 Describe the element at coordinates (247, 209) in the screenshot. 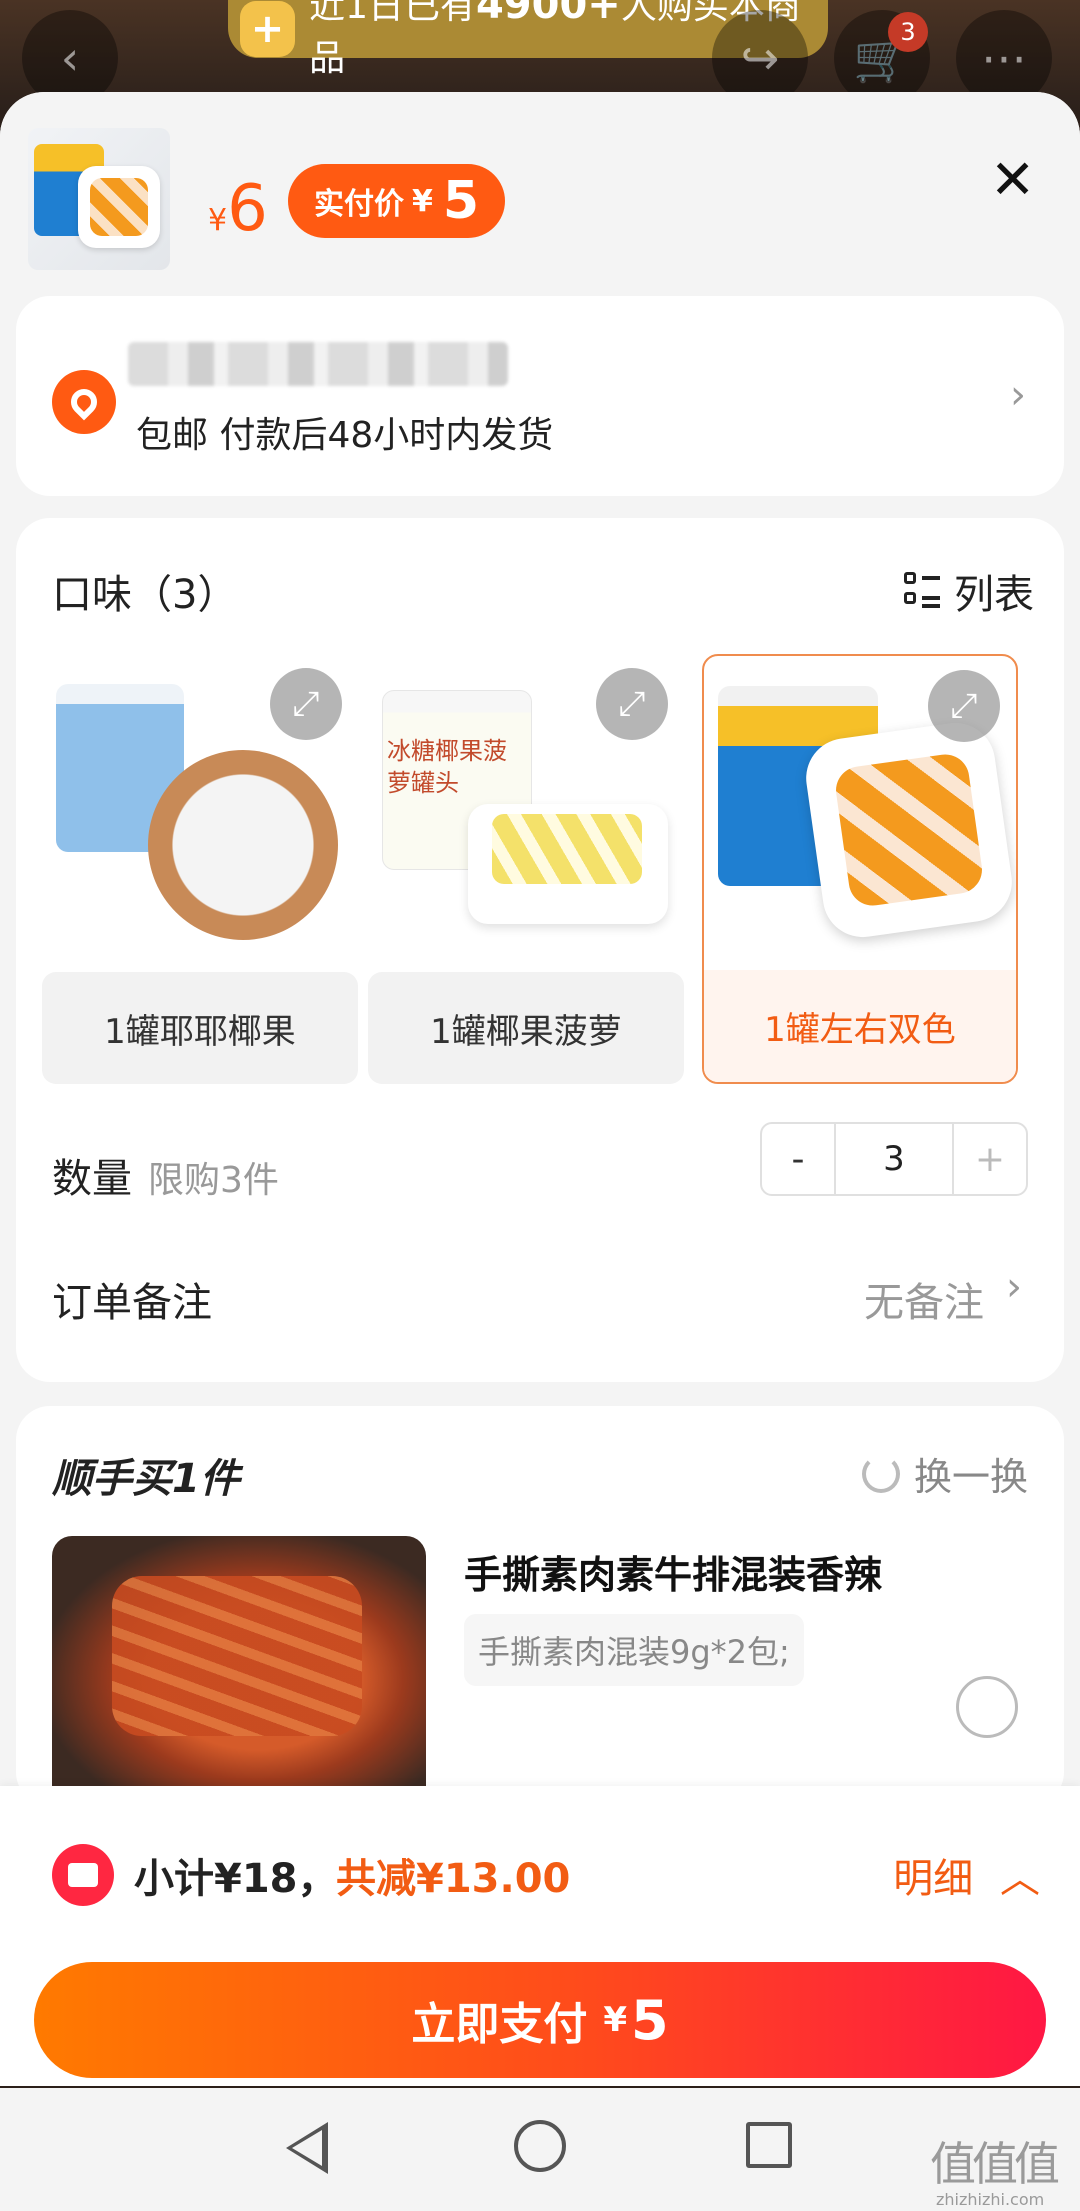

I see `price-value: 6` at that location.